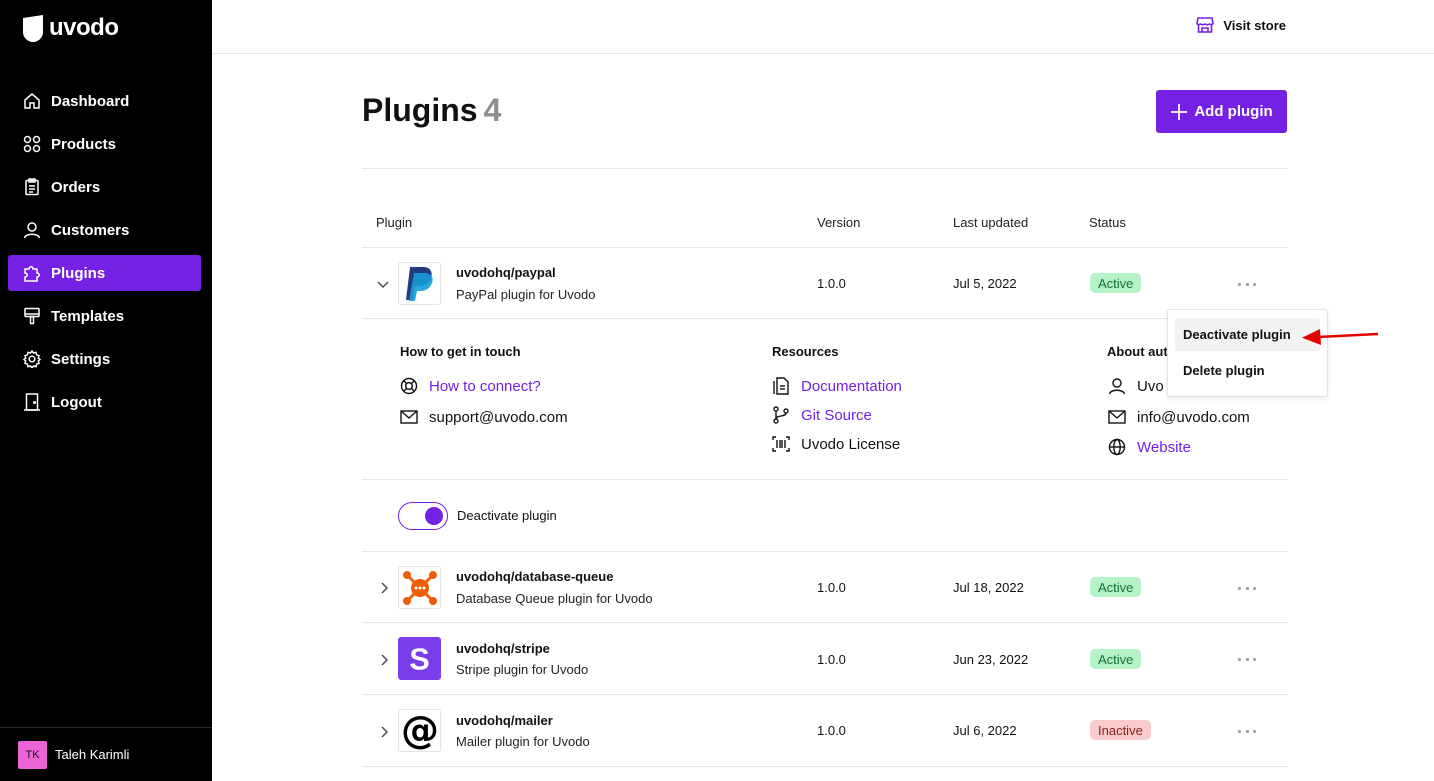 The image size is (1434, 781). Describe the element at coordinates (991, 222) in the screenshot. I see `column-header-last-updated: Last updated` at that location.